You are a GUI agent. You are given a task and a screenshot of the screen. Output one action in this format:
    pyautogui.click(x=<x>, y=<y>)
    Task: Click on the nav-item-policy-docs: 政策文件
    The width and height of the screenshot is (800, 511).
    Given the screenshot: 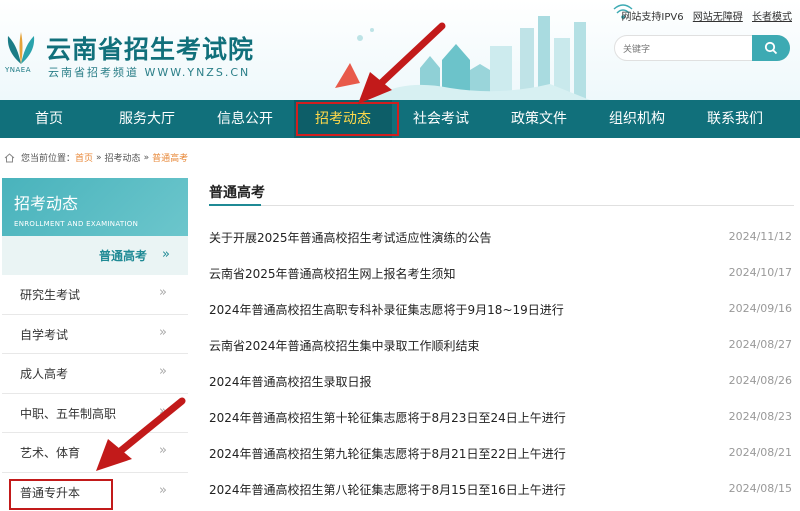 What is the action you would take?
    pyautogui.click(x=539, y=119)
    